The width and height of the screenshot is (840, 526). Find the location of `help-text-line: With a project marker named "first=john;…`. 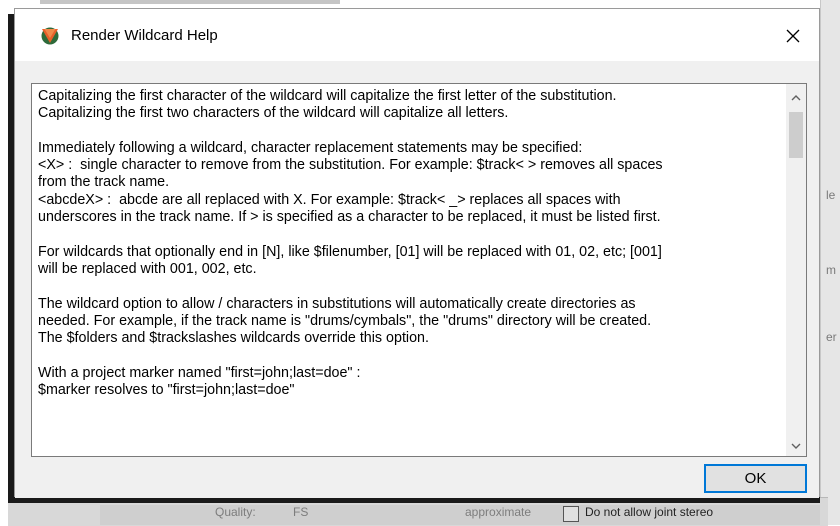

help-text-line: With a project marker named "first=john;… is located at coordinates (199, 372).